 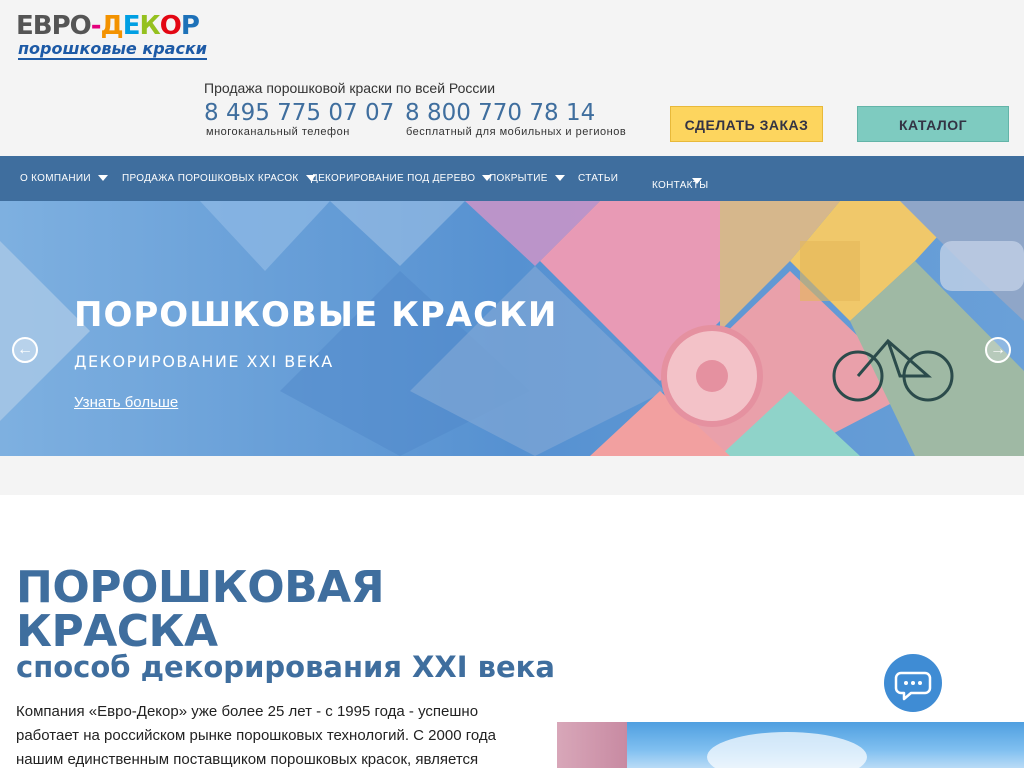 What do you see at coordinates (500, 113) in the screenshot?
I see `phone-free: 8 800 770 78 14` at bounding box center [500, 113].